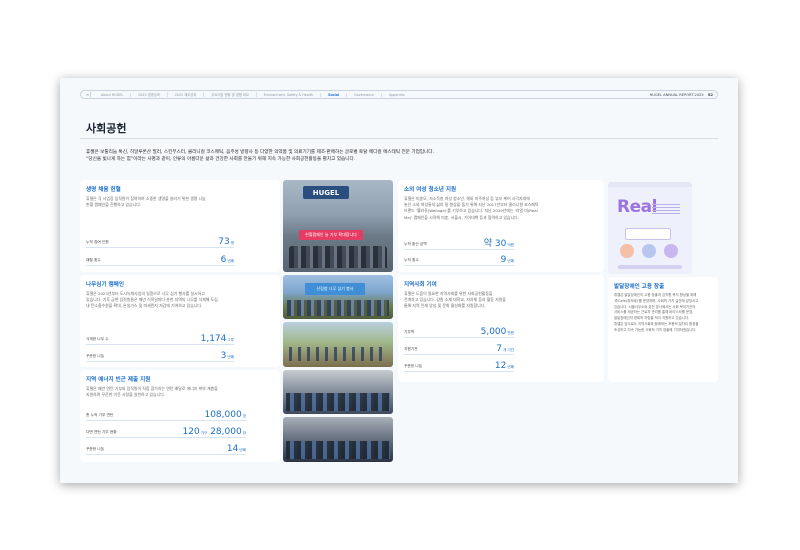 Image resolution: width=800 pixels, height=550 pixels. Describe the element at coordinates (411, 349) in the screenshot. I see `stat-label: 지원기관` at that location.